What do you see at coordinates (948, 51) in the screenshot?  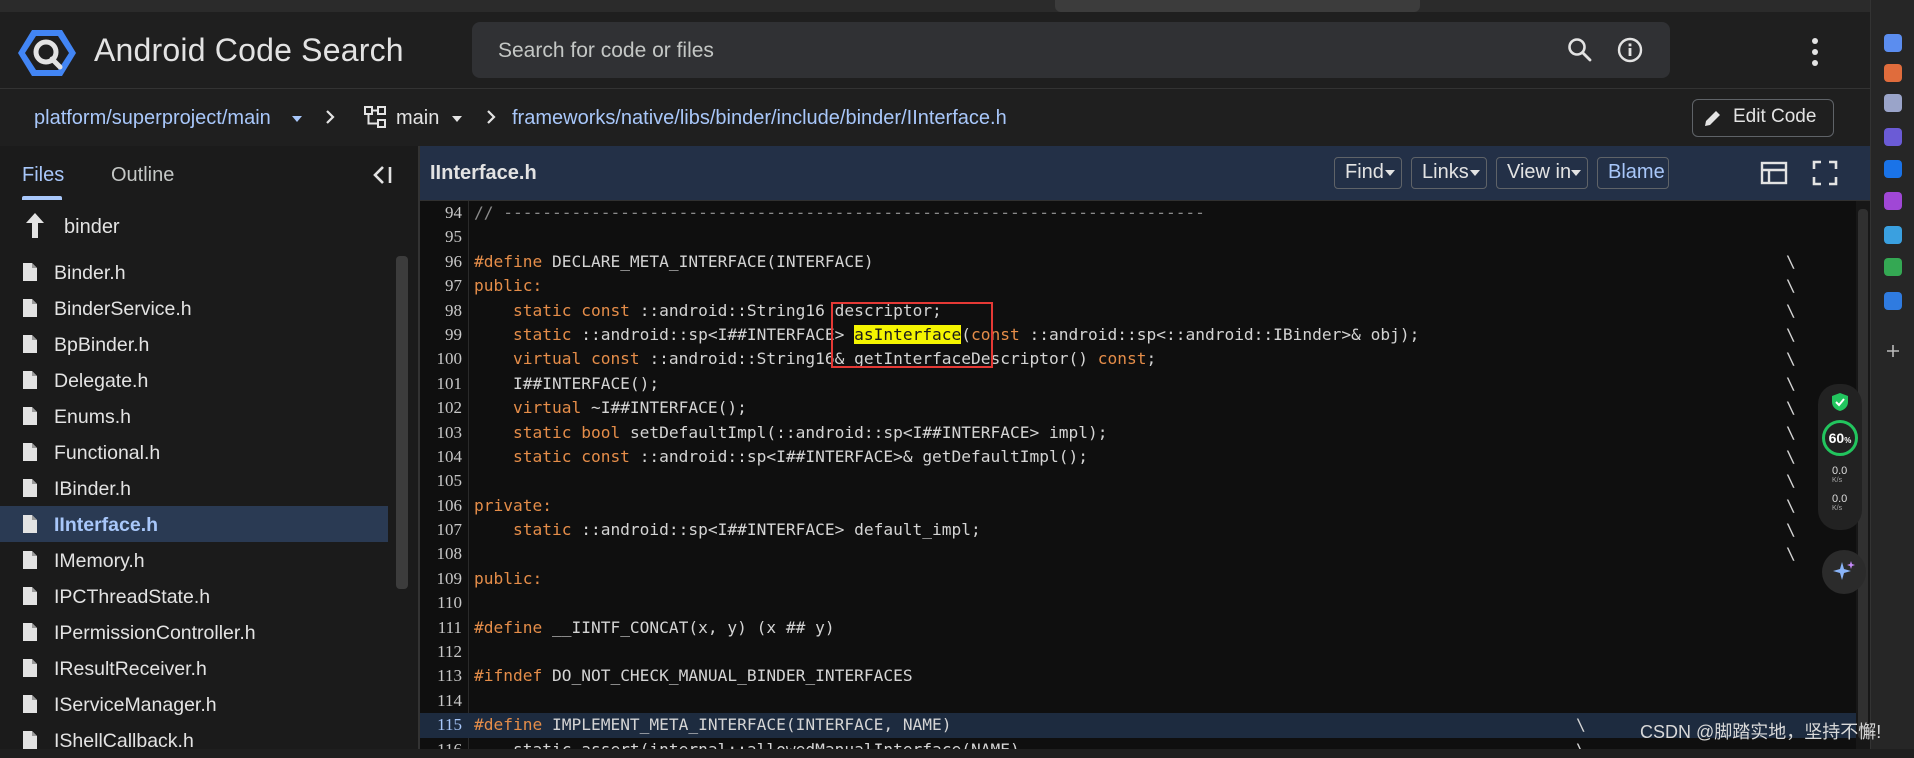 I see `search-input` at bounding box center [948, 51].